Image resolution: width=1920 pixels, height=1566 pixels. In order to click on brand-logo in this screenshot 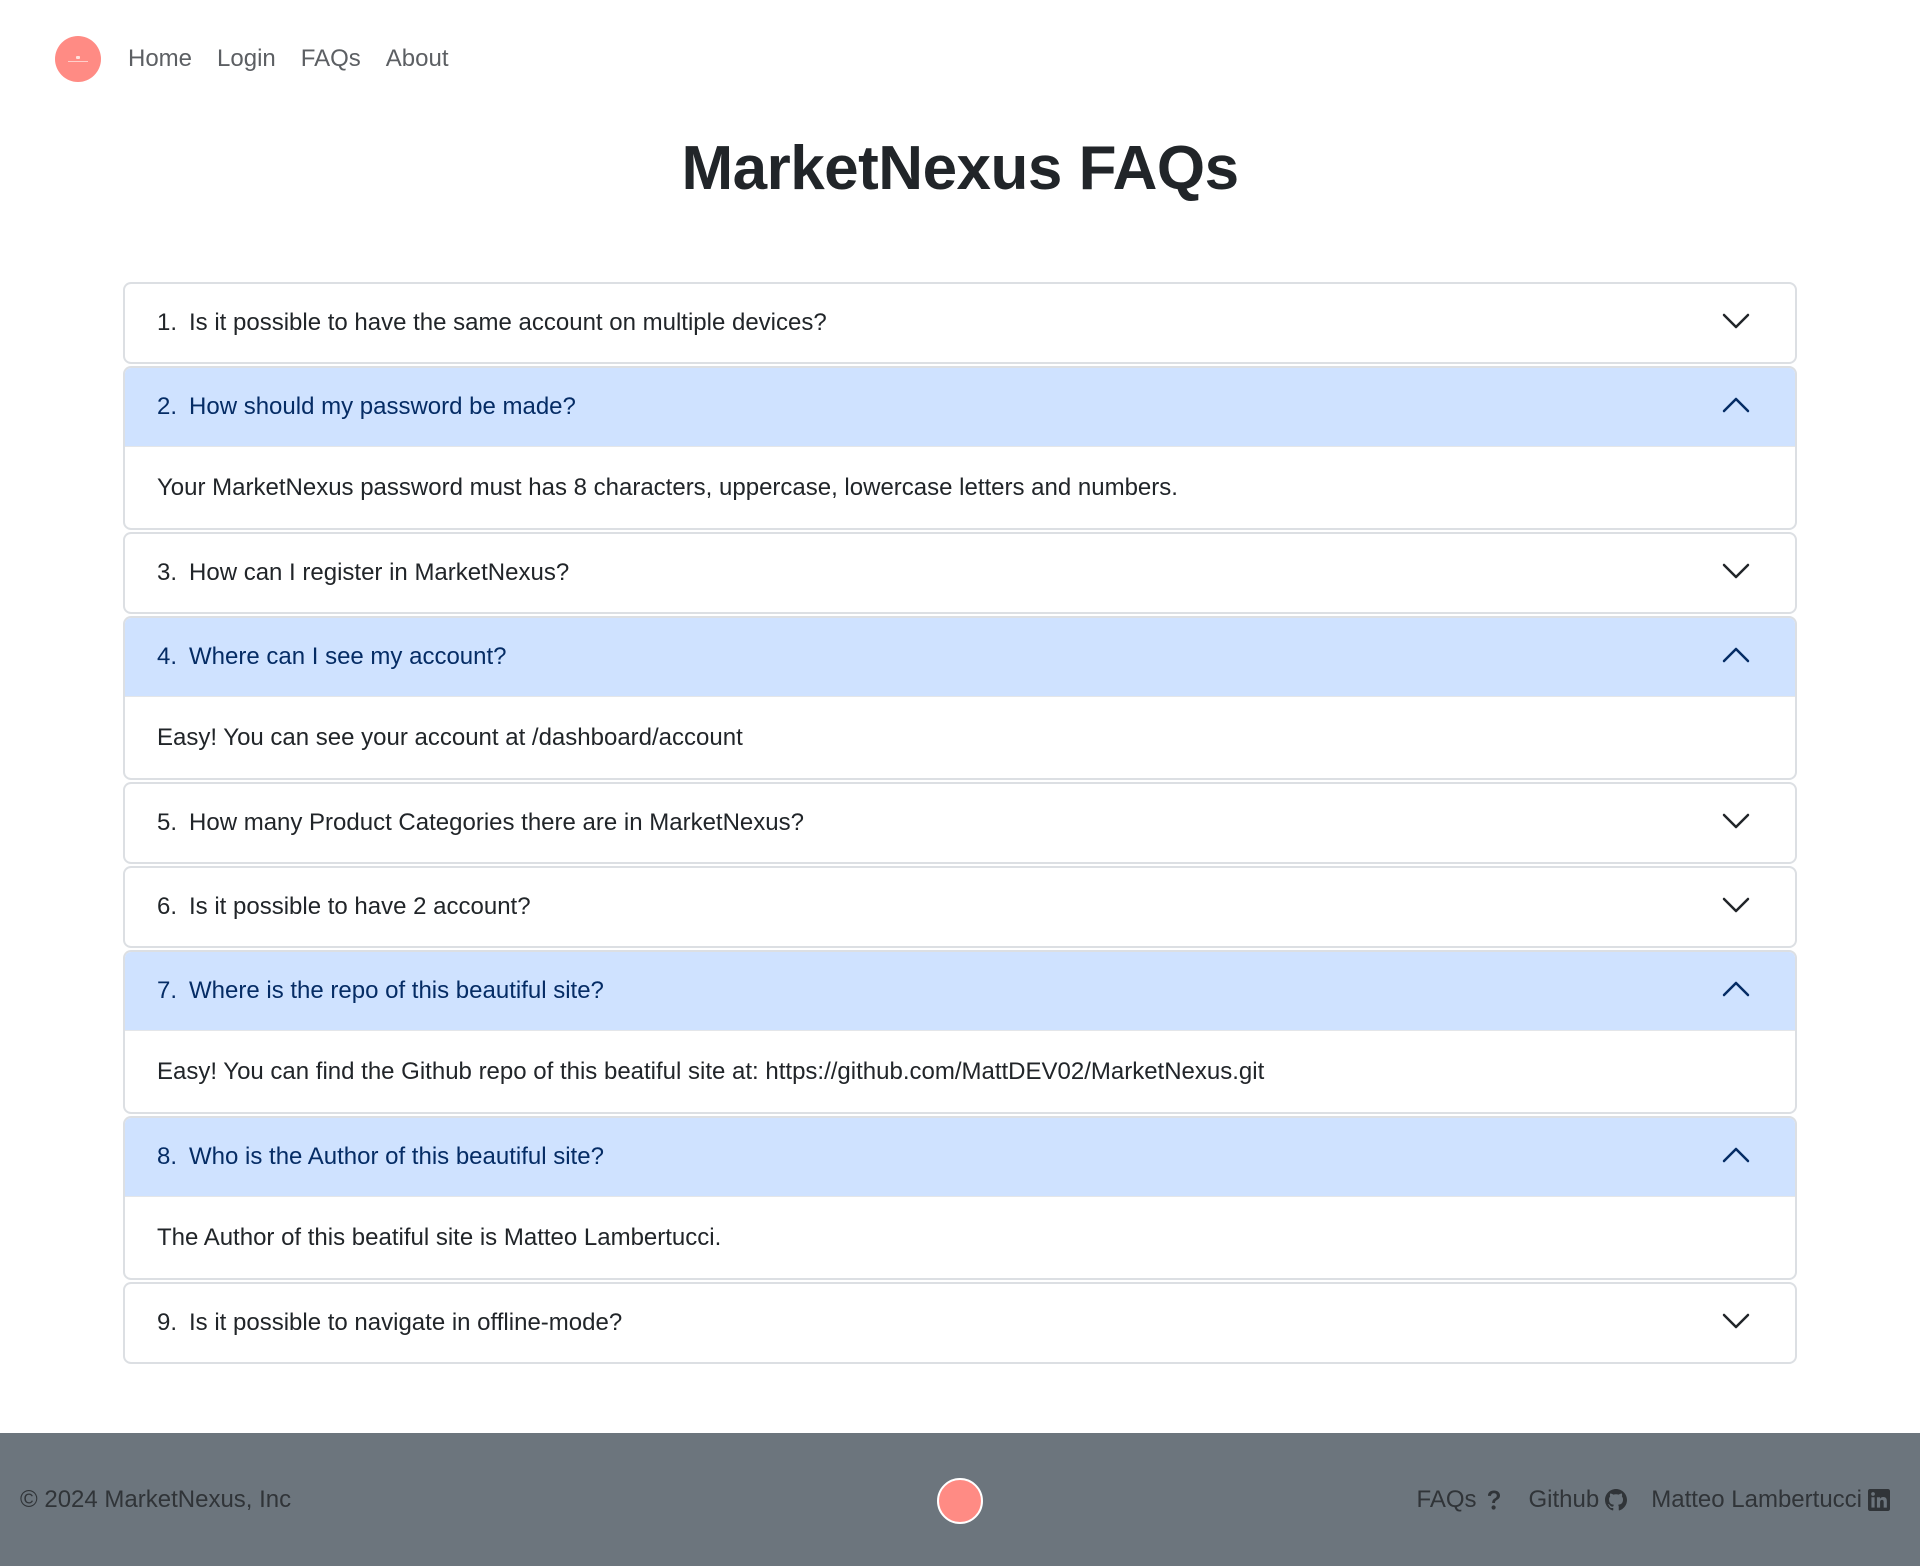, I will do `click(78, 59)`.